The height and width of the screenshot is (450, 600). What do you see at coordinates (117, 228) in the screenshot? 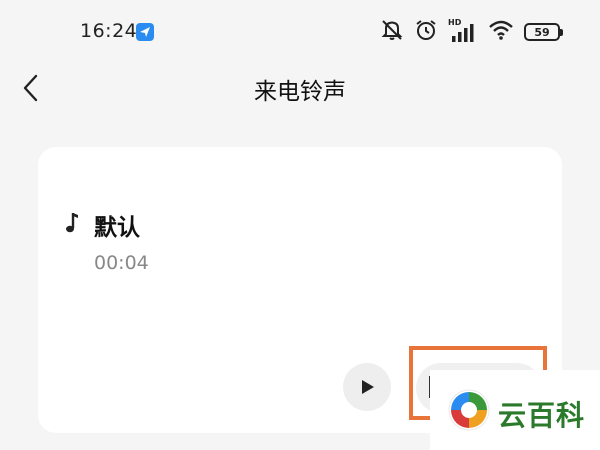
I see `ringtone-name: 默认` at bounding box center [117, 228].